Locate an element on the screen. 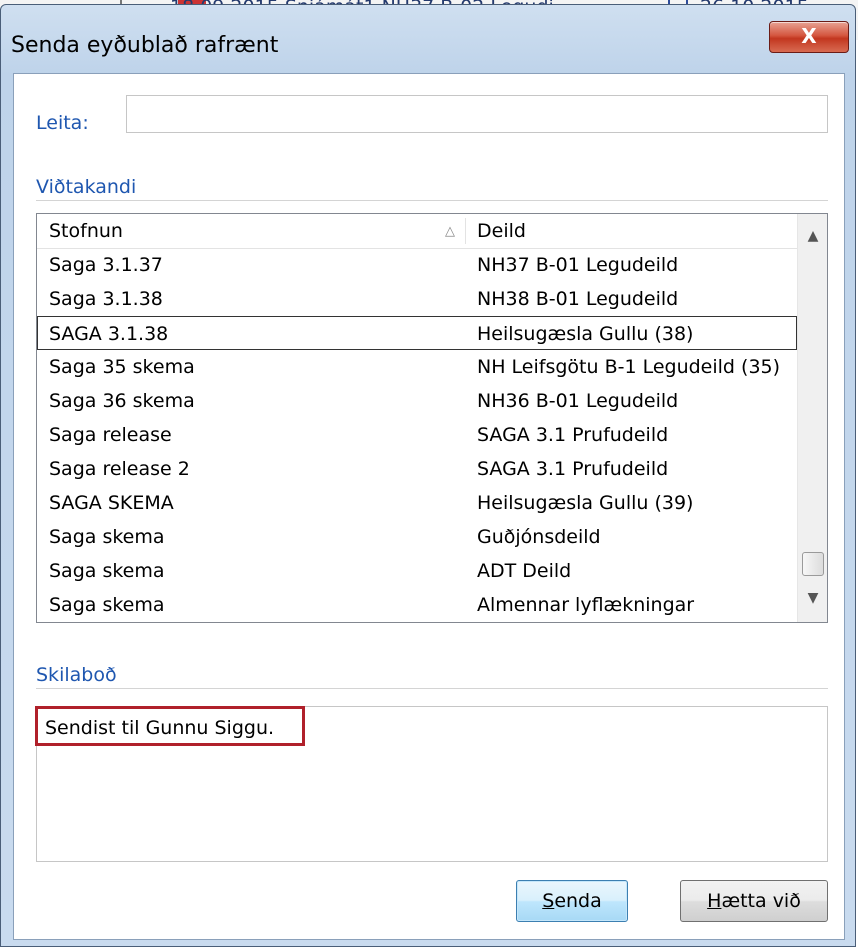 The image size is (858, 949). cell-stofnun: SAGA 3.1.38 is located at coordinates (109, 334).